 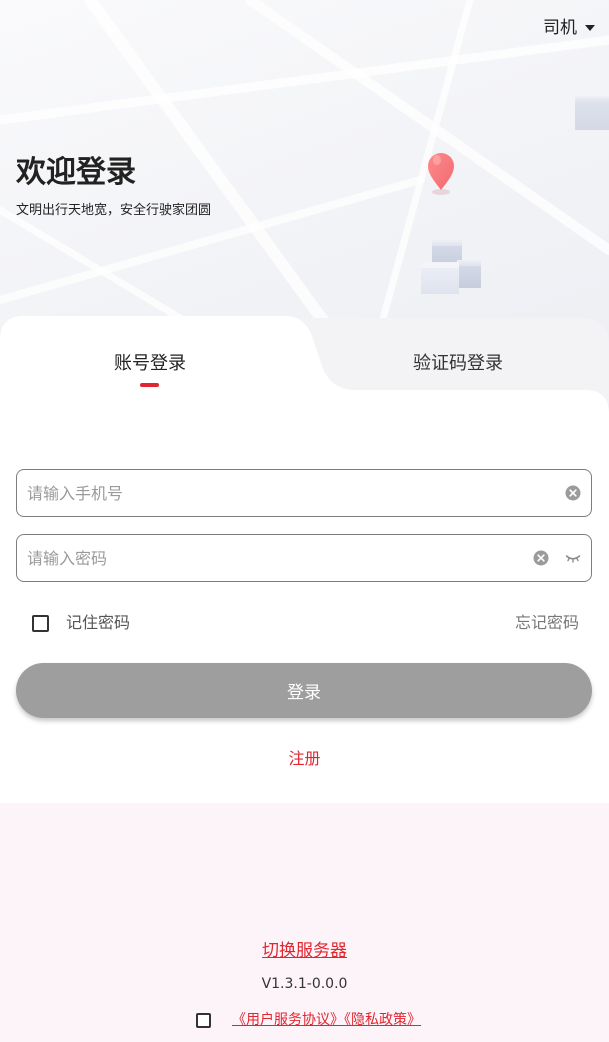 What do you see at coordinates (304, 690) in the screenshot?
I see `login-button: 登录` at bounding box center [304, 690].